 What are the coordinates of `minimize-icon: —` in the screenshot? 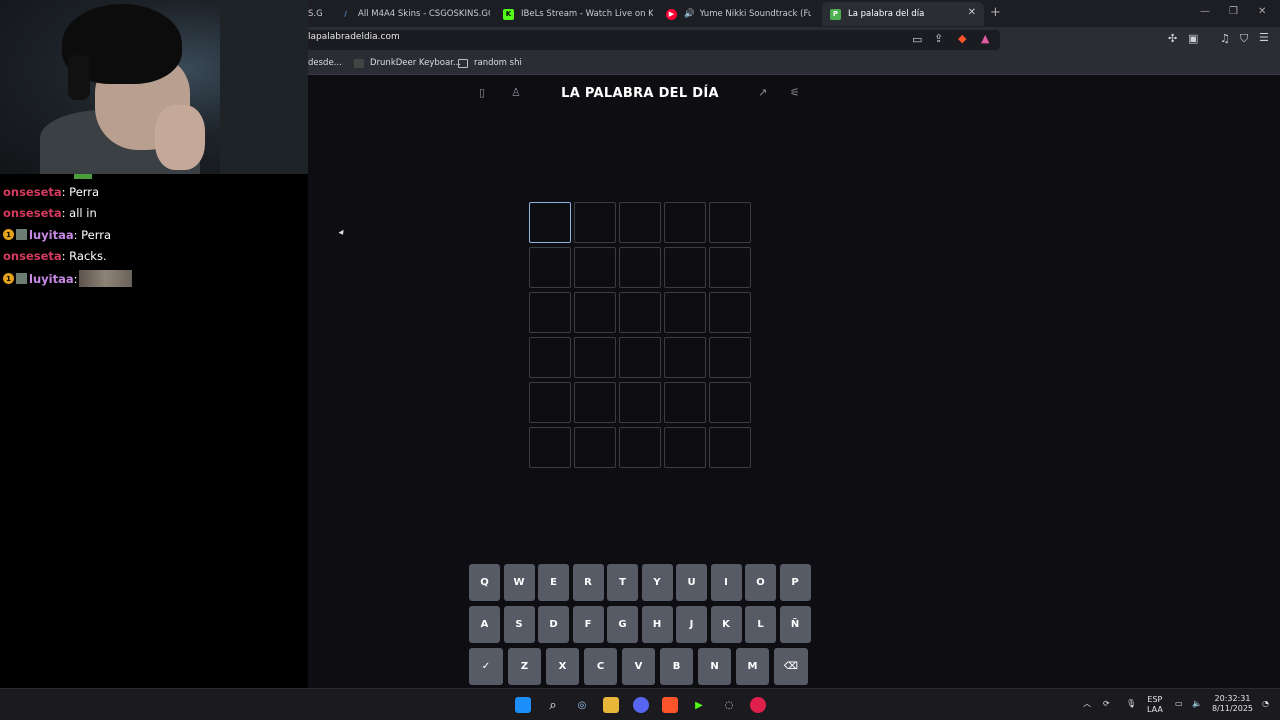 It's located at (1205, 11).